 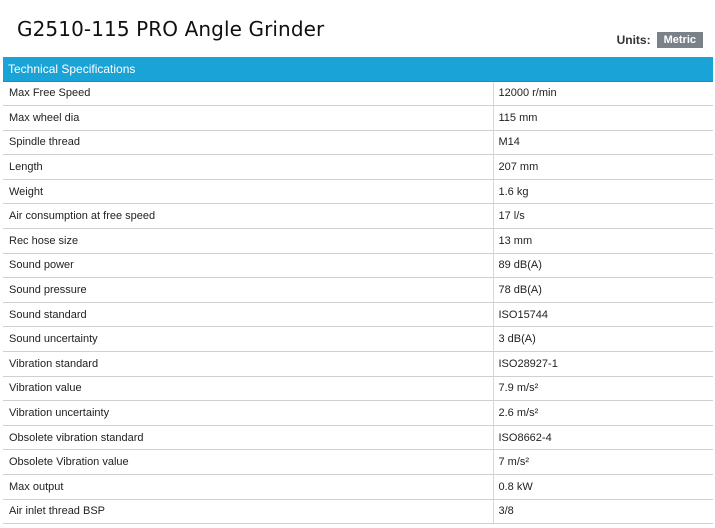 I want to click on table-row: Sound uncertainty 3 dB(A), so click(x=358, y=339).